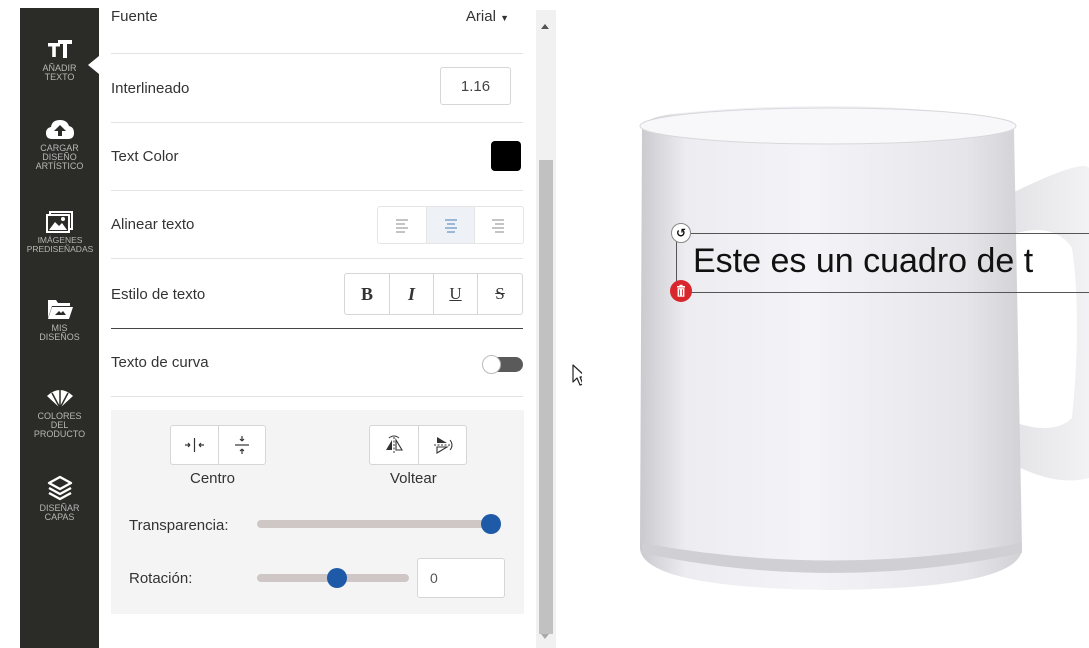  Describe the element at coordinates (491, 364) in the screenshot. I see `toggle-knob` at that location.